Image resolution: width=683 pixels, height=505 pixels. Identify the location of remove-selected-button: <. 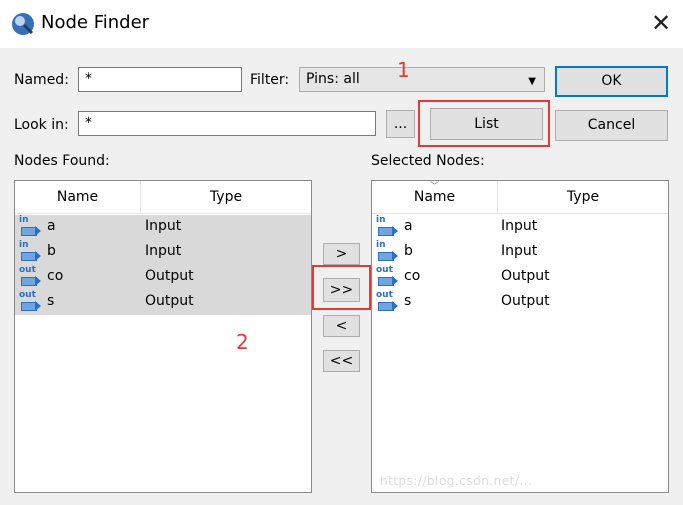
(341, 326).